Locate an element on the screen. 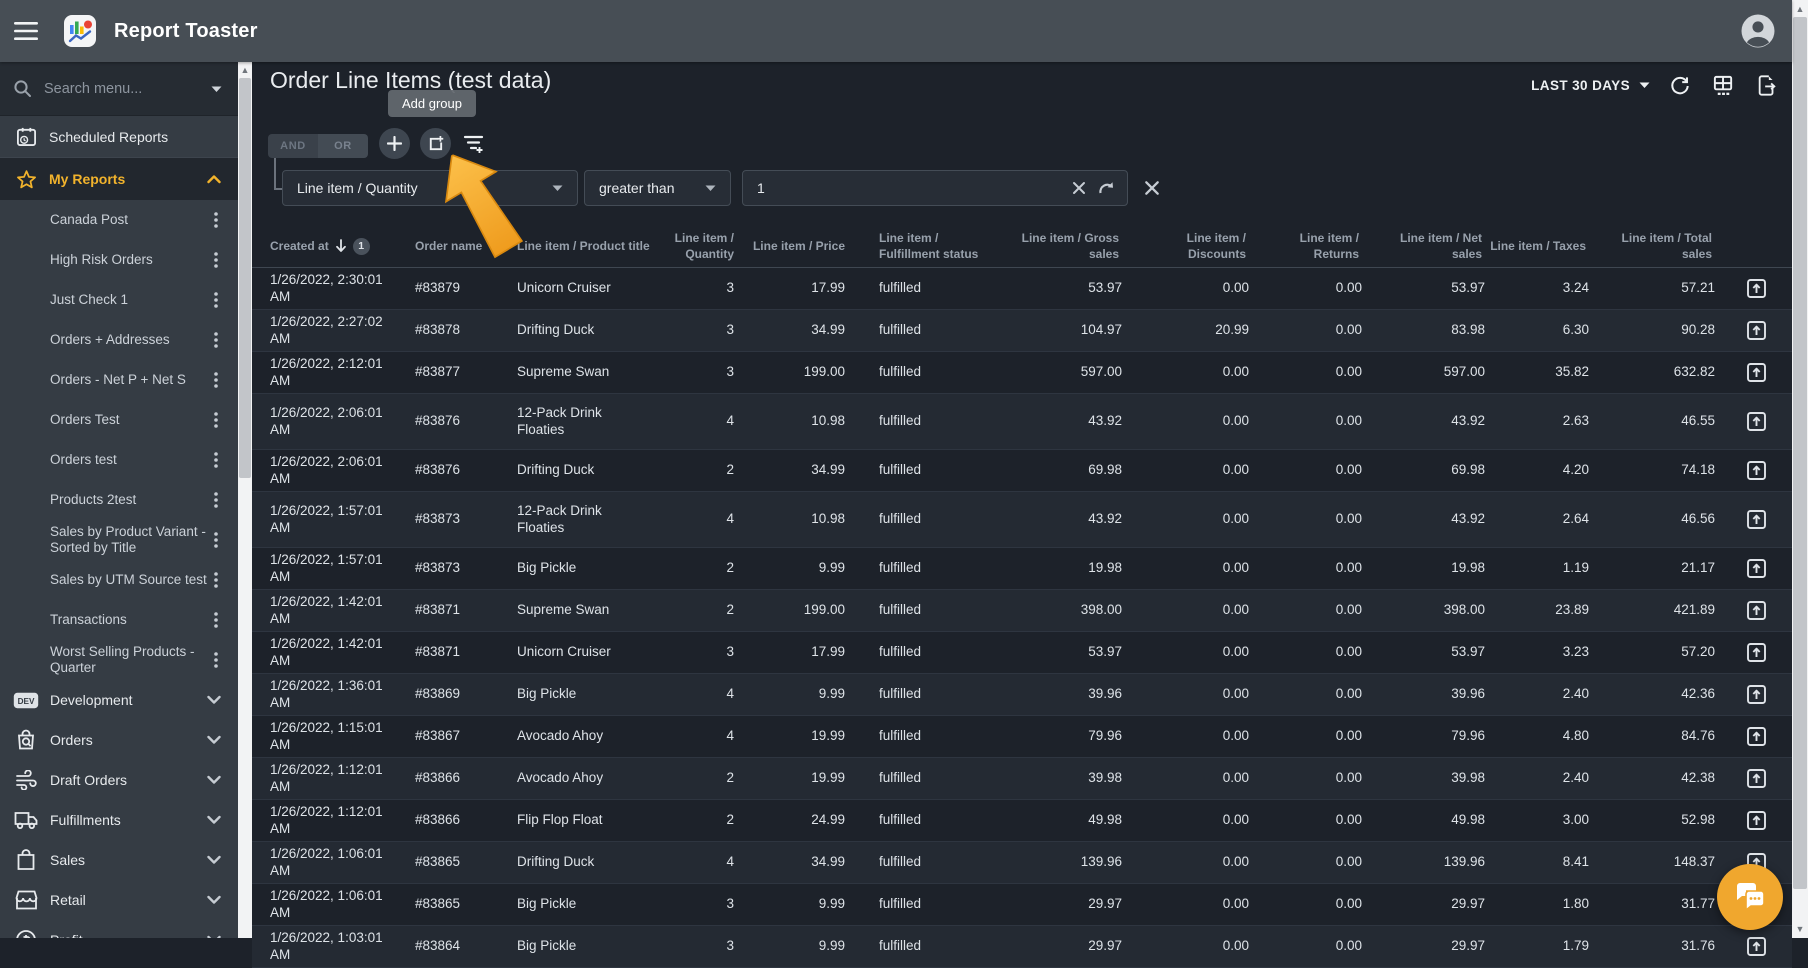  column-header-discounts: Line item / Discounts is located at coordinates (1190, 246).